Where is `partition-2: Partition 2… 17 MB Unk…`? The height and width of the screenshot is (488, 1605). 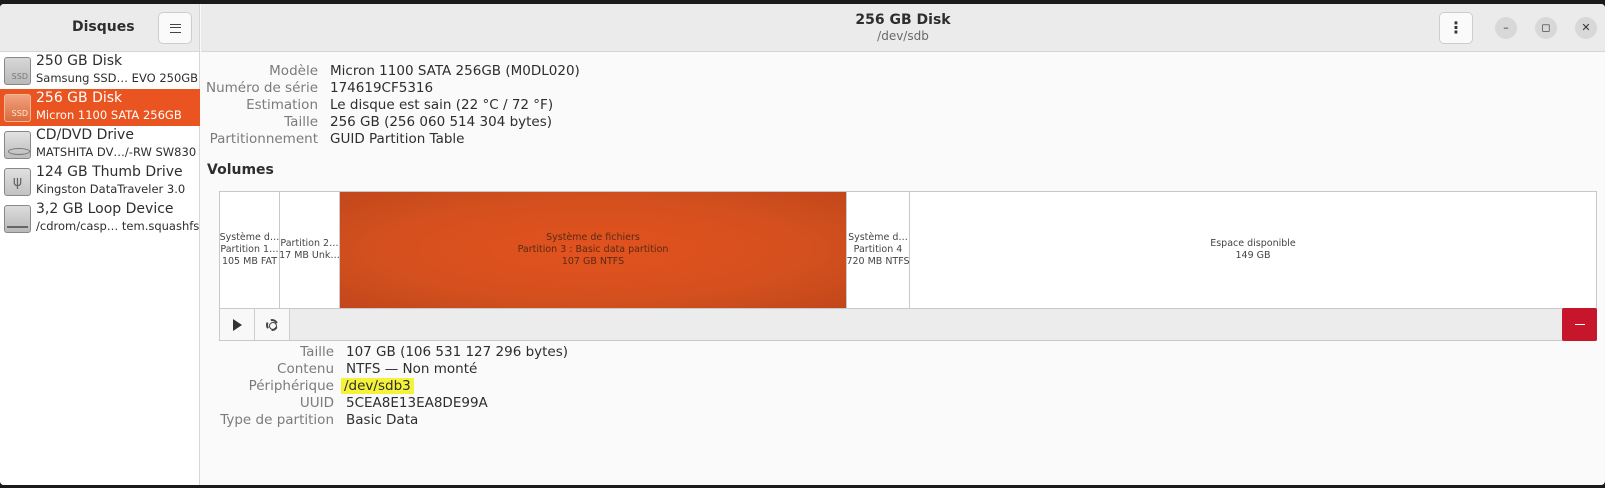 partition-2: Partition 2… 17 MB Unk… is located at coordinates (310, 250).